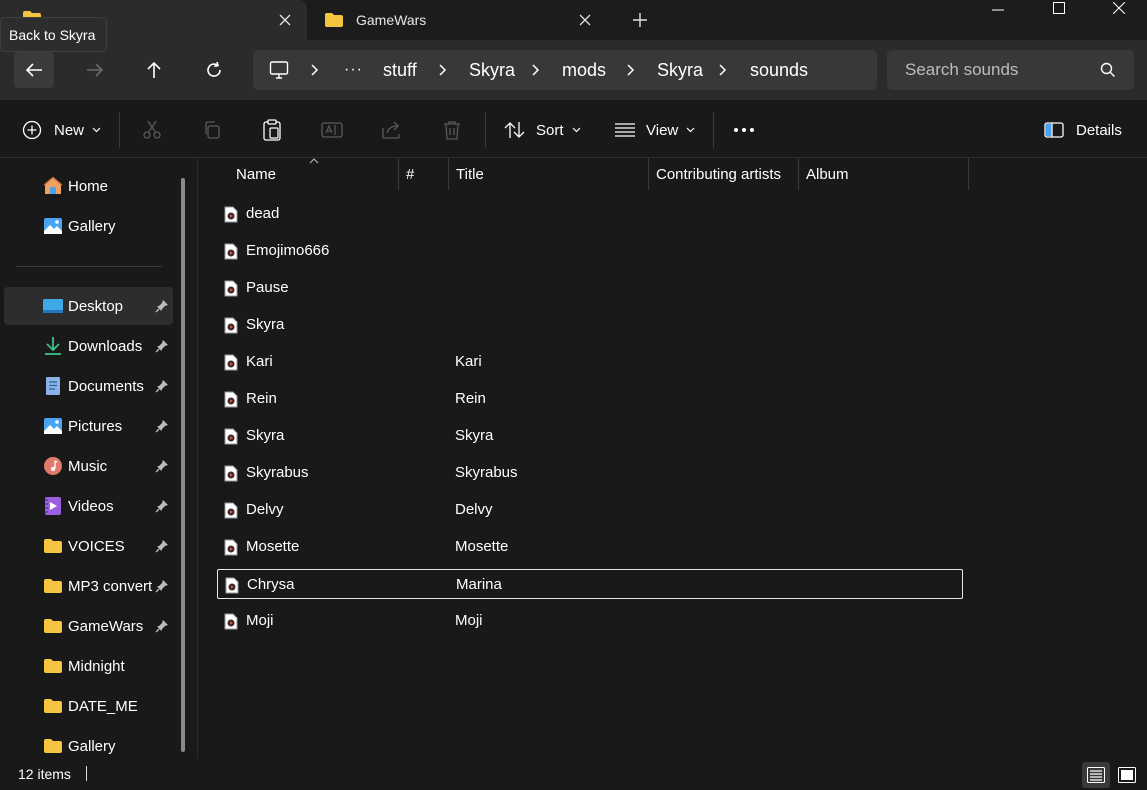 The width and height of the screenshot is (1147, 790). What do you see at coordinates (590, 251) in the screenshot?
I see `file-row: Emojimo666` at bounding box center [590, 251].